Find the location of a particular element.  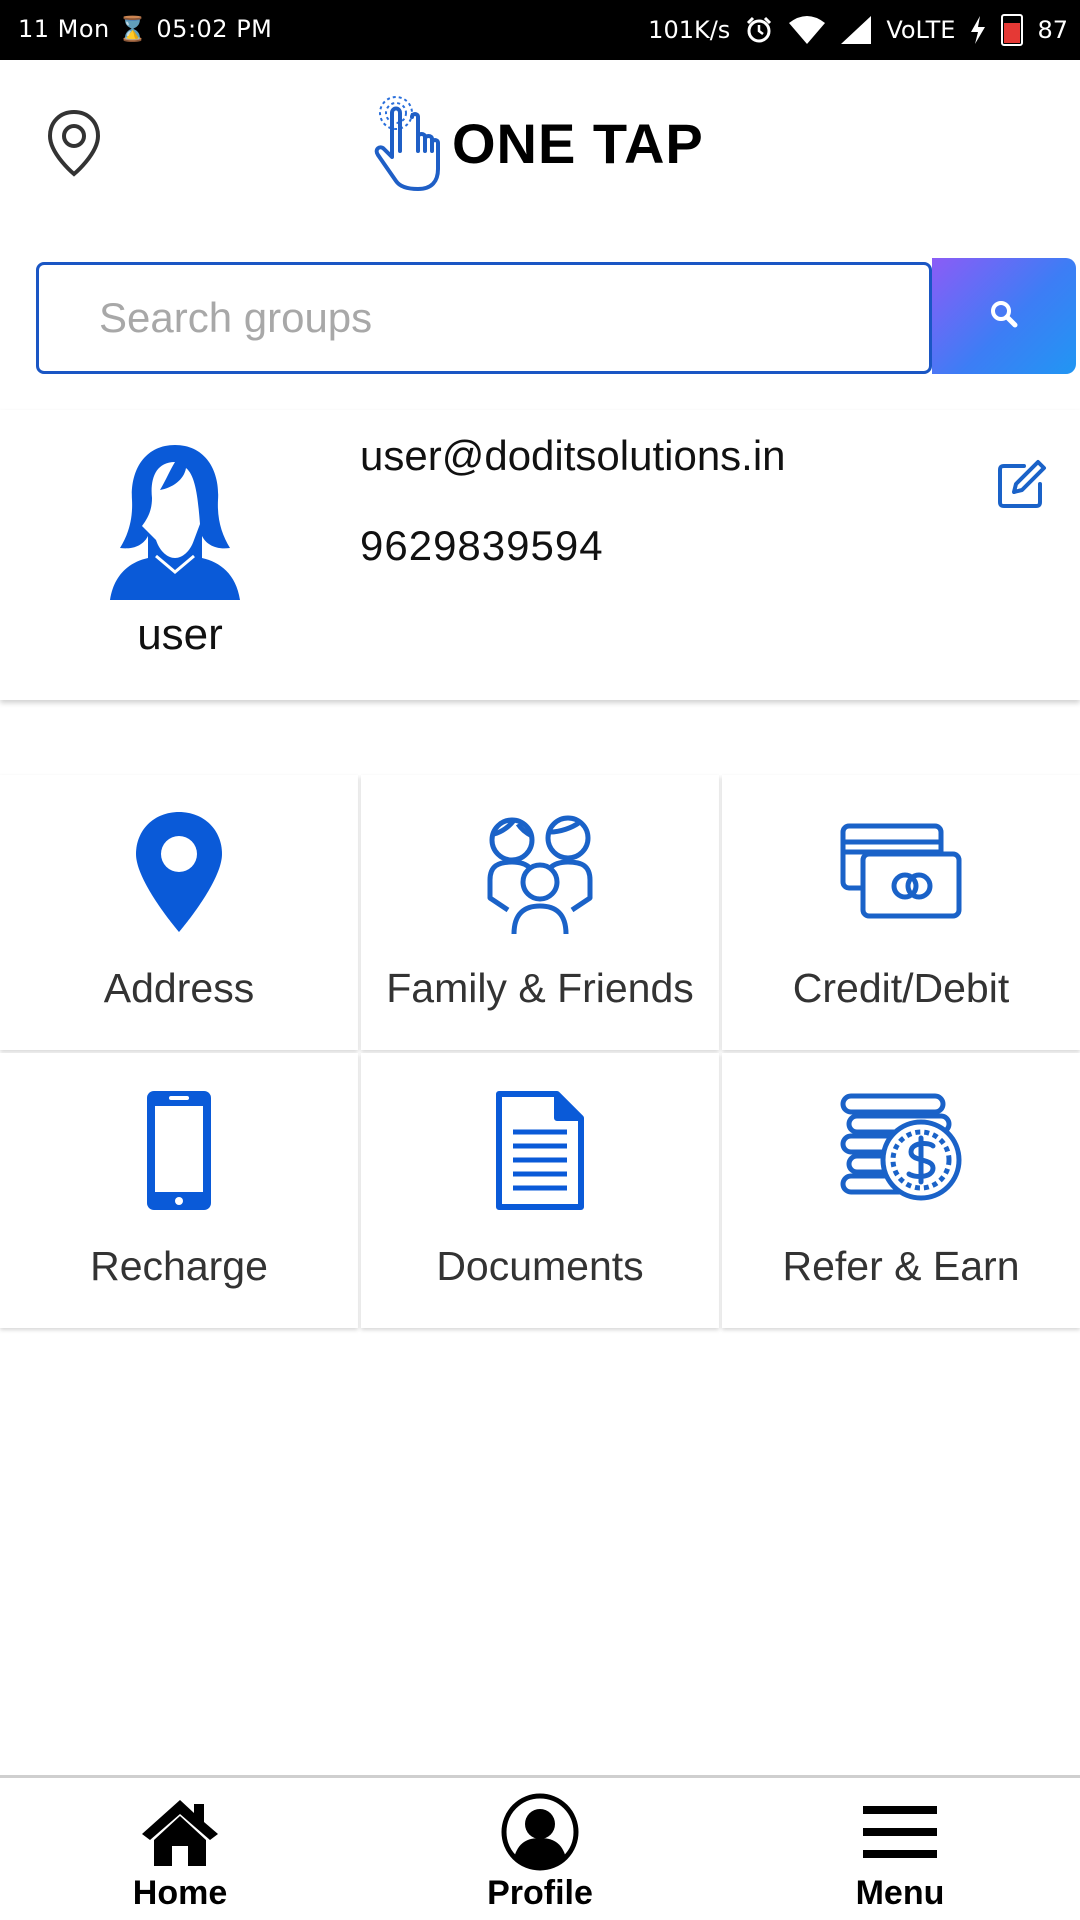

network-speed: 101K/s is located at coordinates (689, 30).